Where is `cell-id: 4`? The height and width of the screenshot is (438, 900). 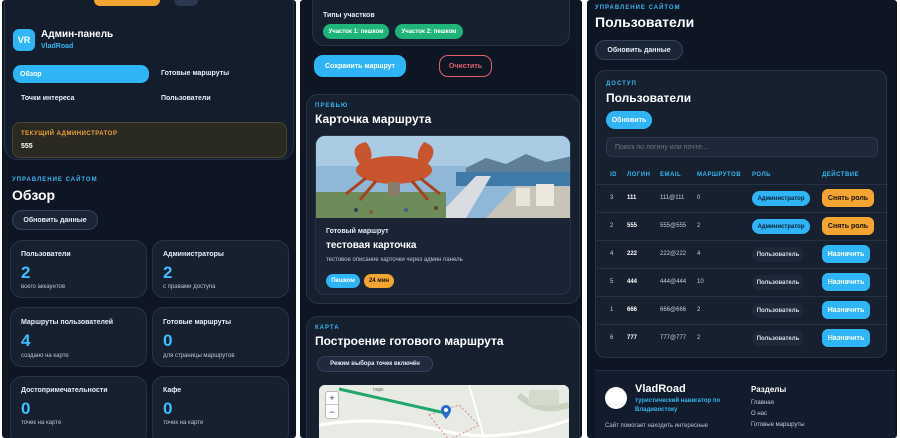 cell-id: 4 is located at coordinates (612, 254).